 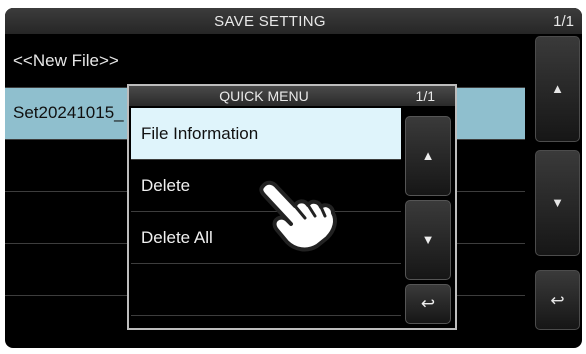 I want to click on list-item-label: <<New File>>, so click(x=66, y=60).